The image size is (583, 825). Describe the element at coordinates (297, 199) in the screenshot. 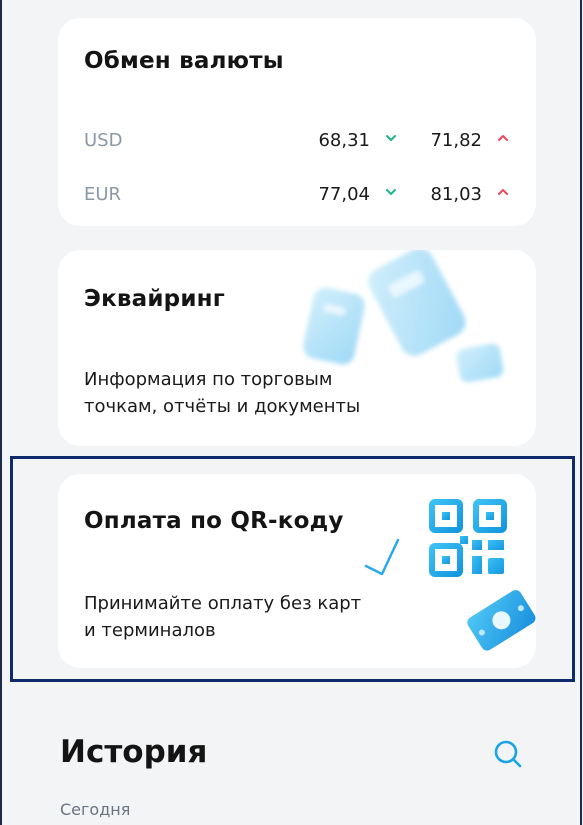

I see `currency-row-eur: EUR 77,04 81,03` at that location.